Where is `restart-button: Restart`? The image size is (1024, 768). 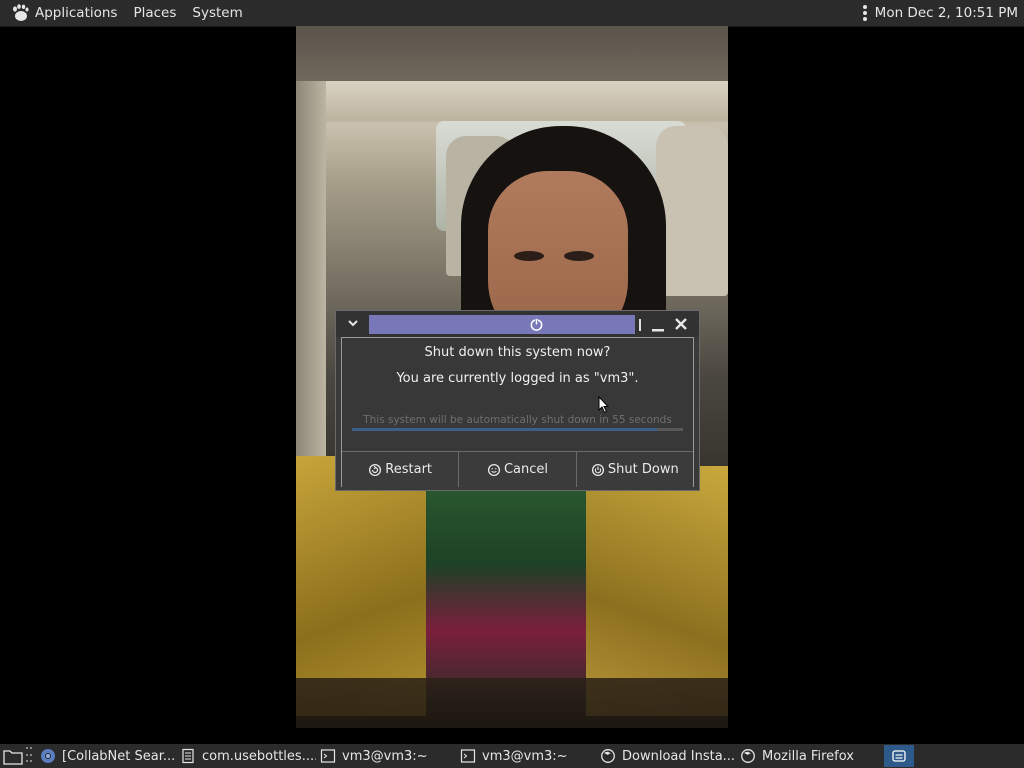 restart-button: Restart is located at coordinates (401, 469).